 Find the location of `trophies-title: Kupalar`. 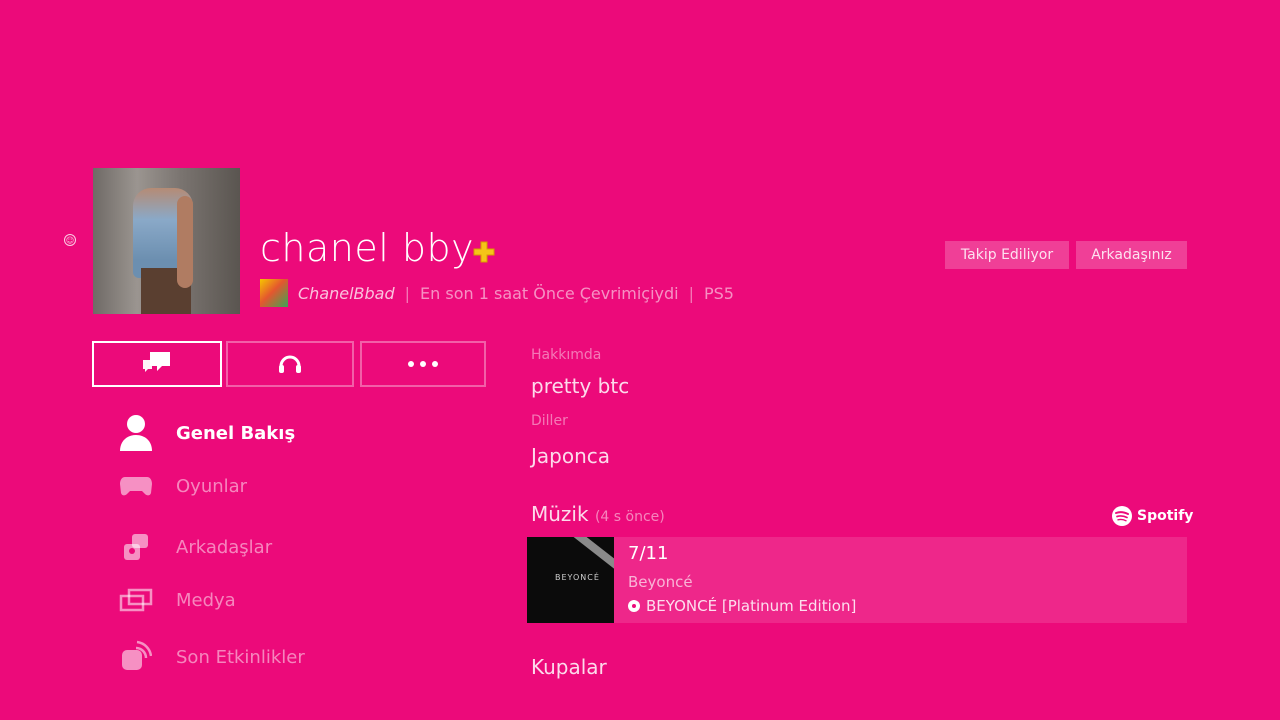

trophies-title: Kupalar is located at coordinates (569, 667).